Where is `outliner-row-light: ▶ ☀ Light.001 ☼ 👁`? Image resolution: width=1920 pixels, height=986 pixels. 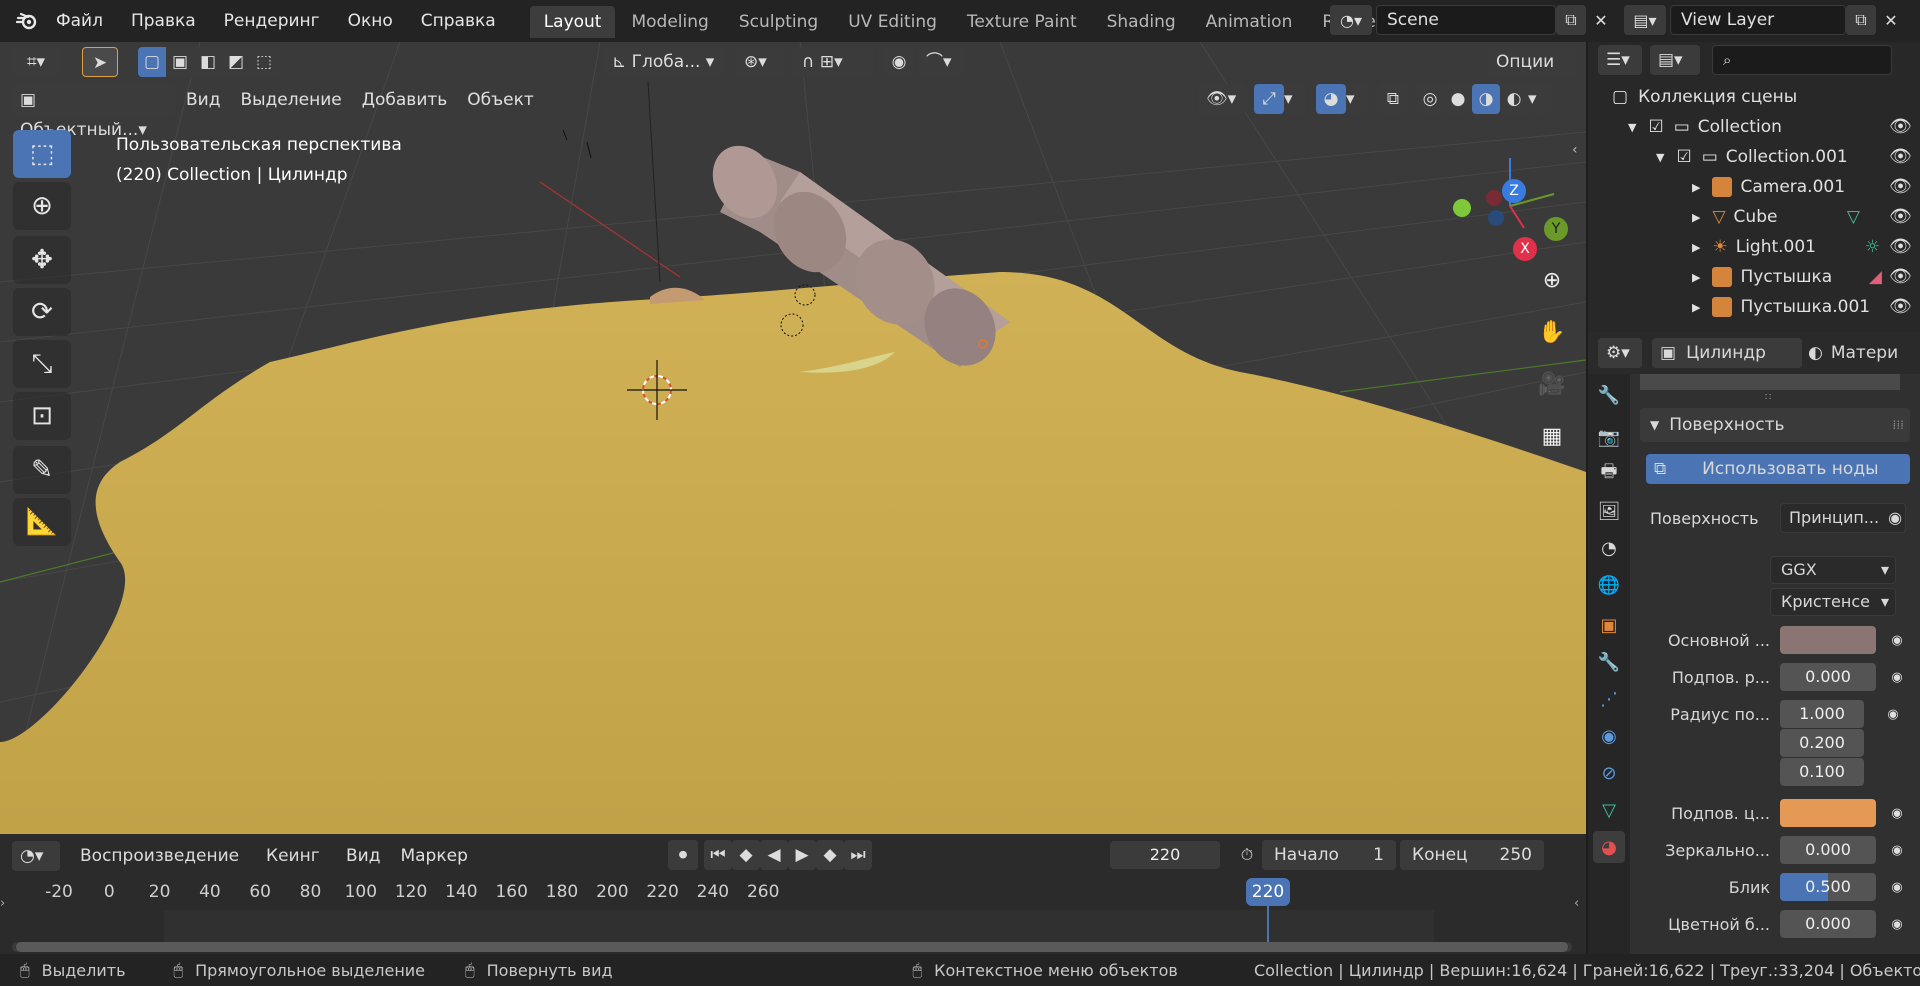 outliner-row-light: ▶ ☀ Light.001 ☼ 👁 is located at coordinates (1754, 247).